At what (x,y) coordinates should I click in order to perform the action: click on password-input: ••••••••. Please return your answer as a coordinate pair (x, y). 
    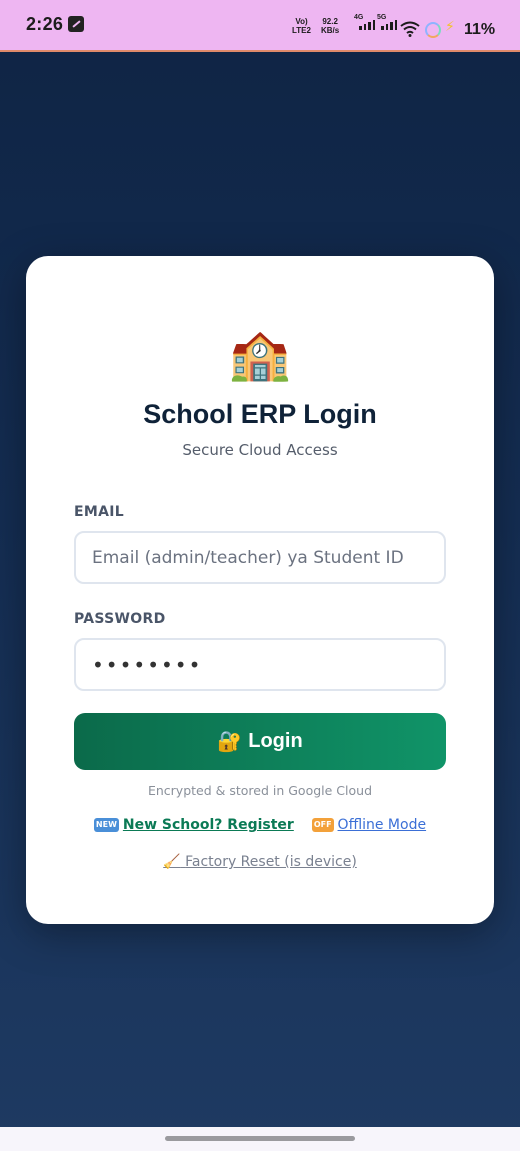
    Looking at the image, I should click on (260, 664).